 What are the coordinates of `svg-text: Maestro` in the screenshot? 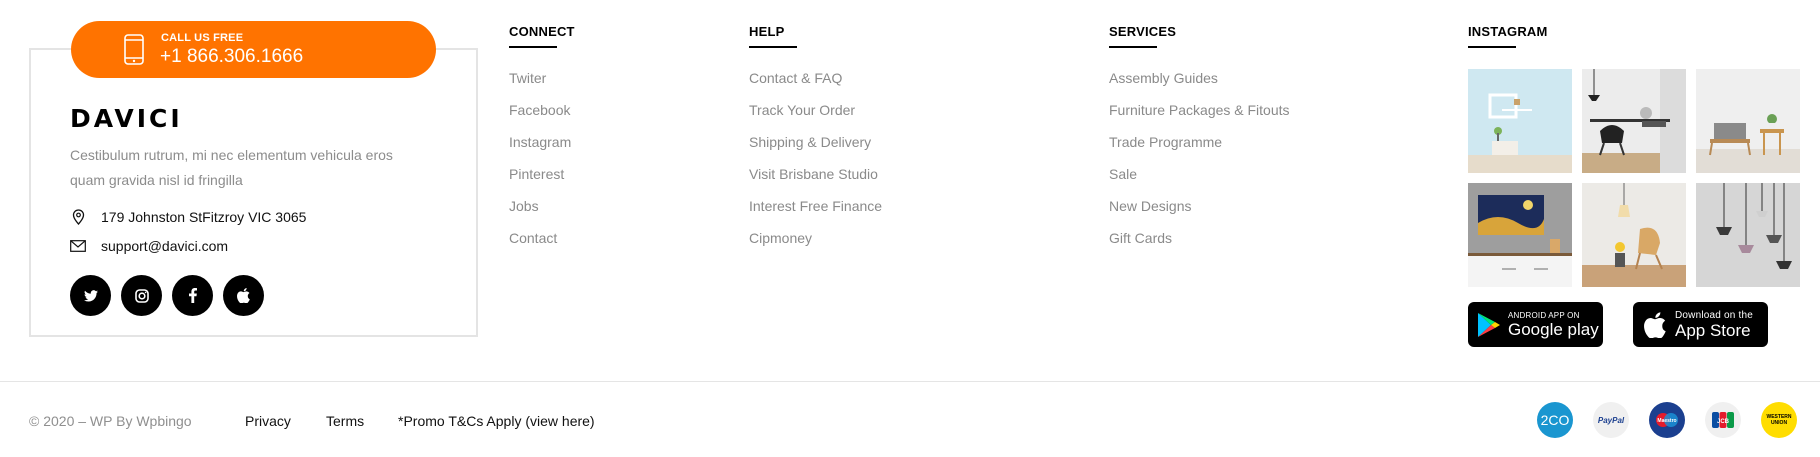 It's located at (1666, 421).